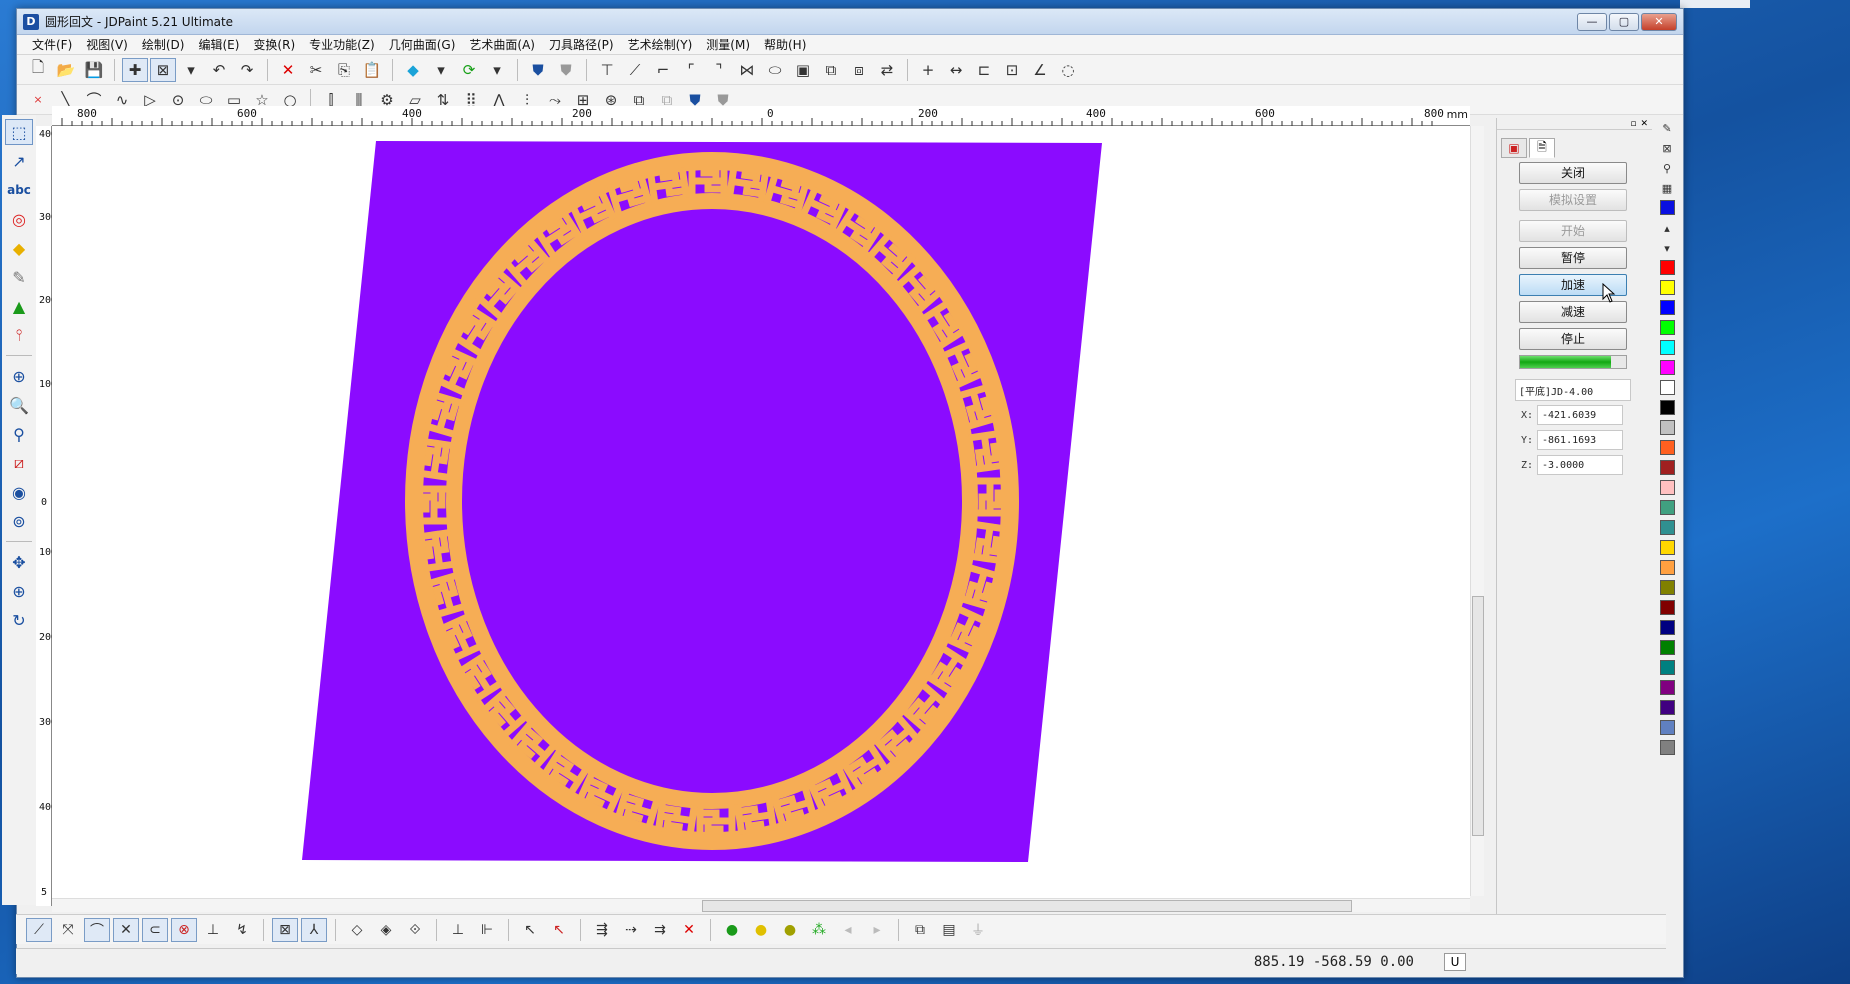  I want to click on horizontal-scroll-thumb, so click(1027, 906).